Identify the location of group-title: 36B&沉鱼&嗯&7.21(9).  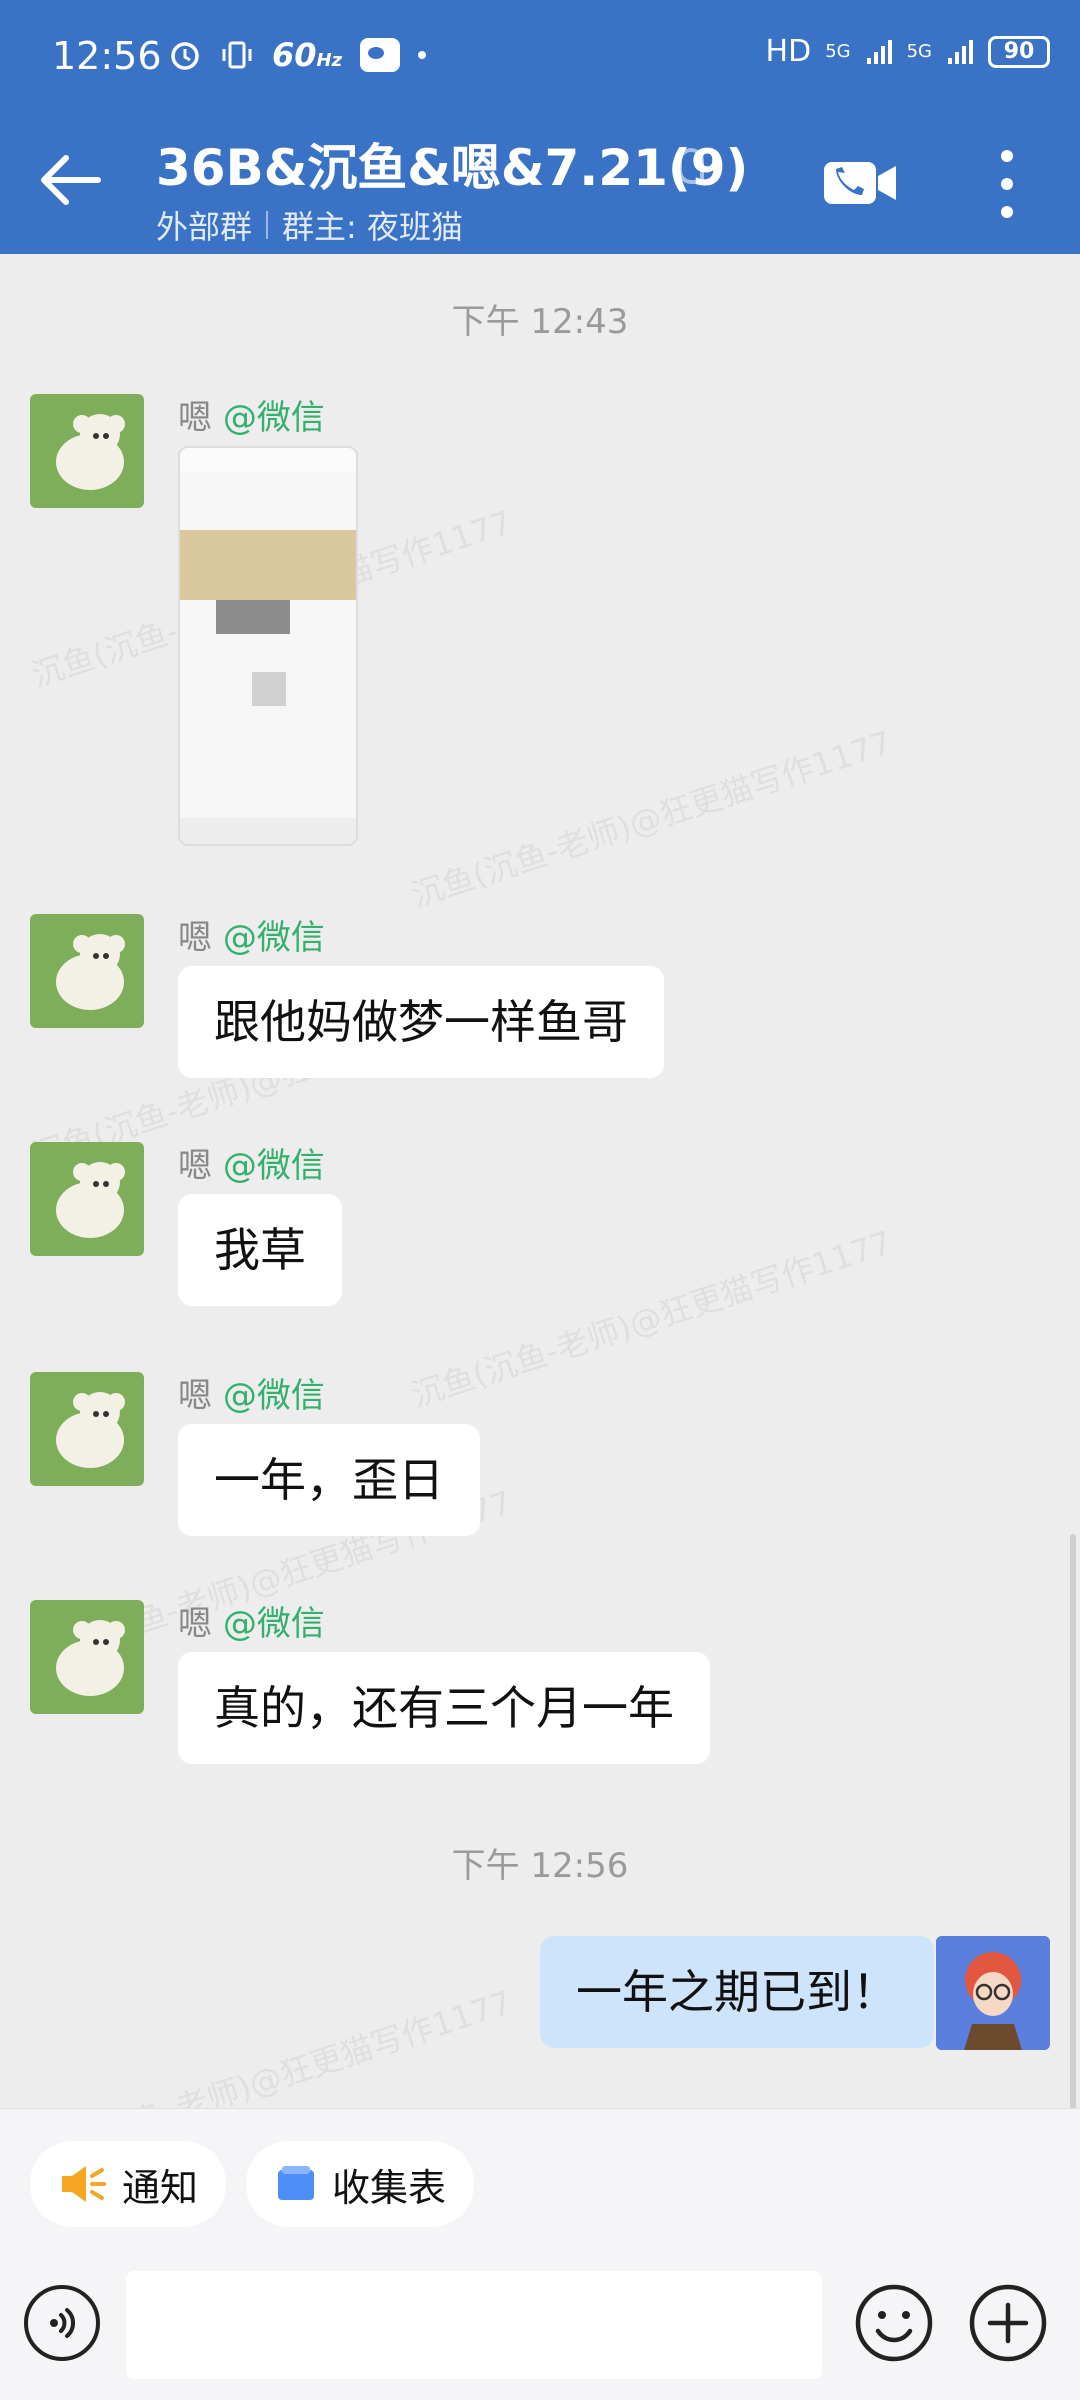
(452, 164).